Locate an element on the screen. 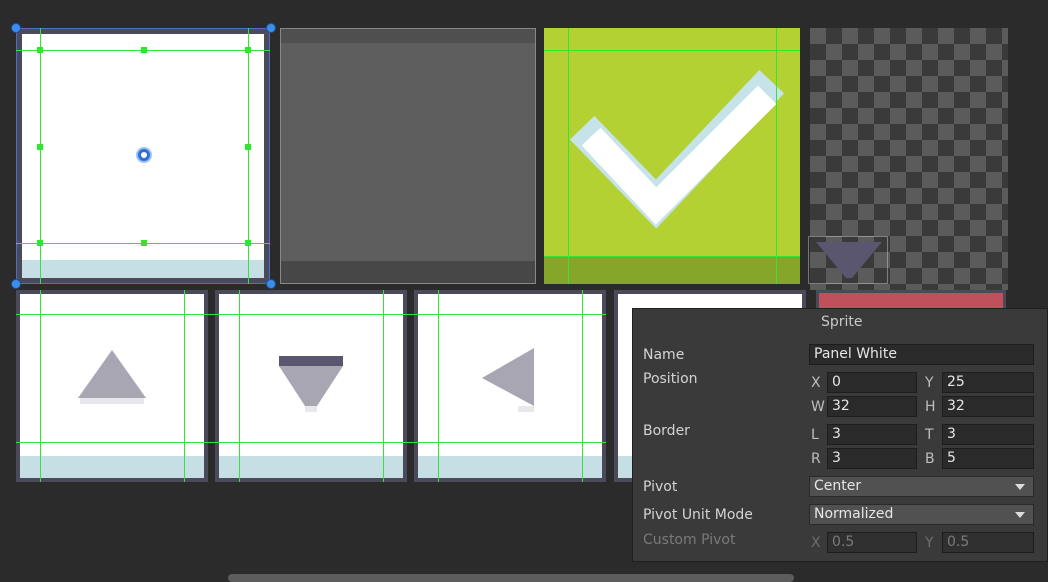 The width and height of the screenshot is (1048, 582). border-label: Border is located at coordinates (666, 431).